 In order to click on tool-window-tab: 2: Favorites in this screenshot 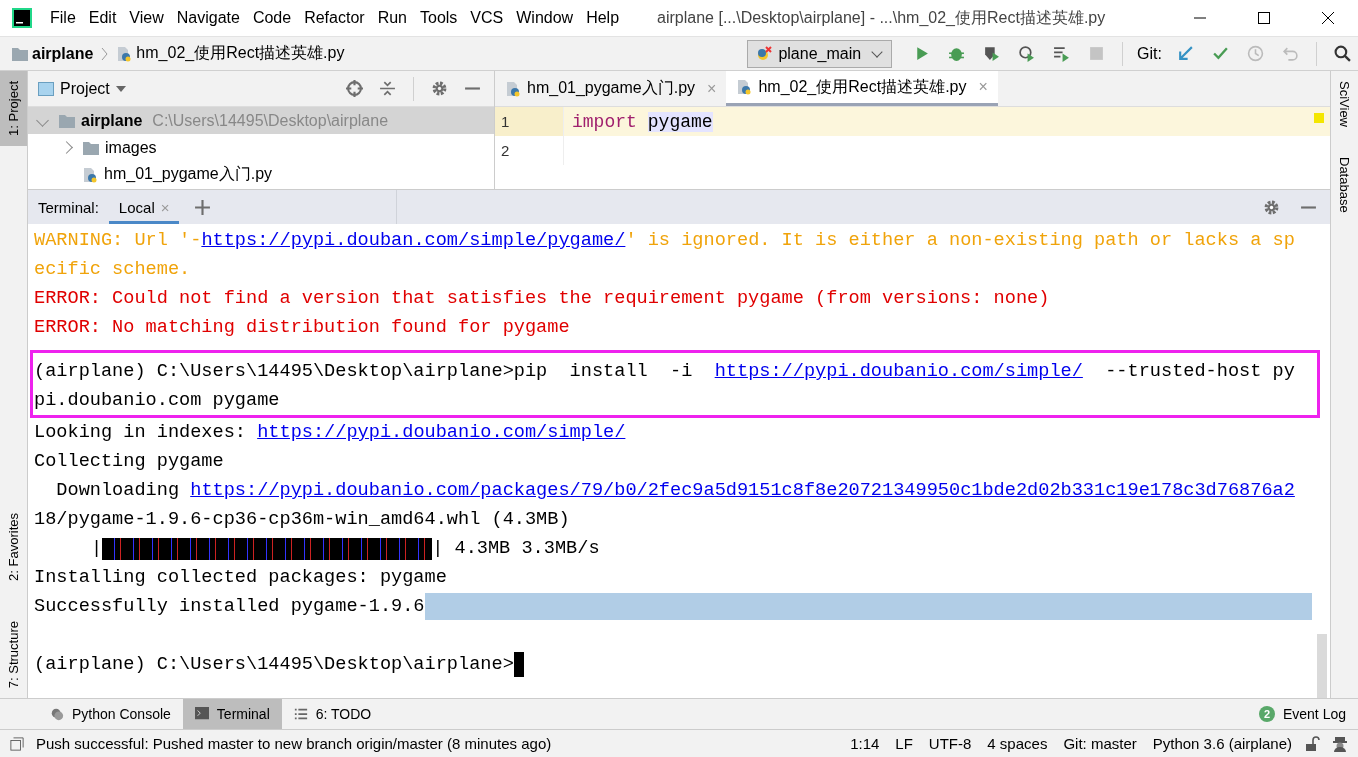, I will do `click(13, 546)`.